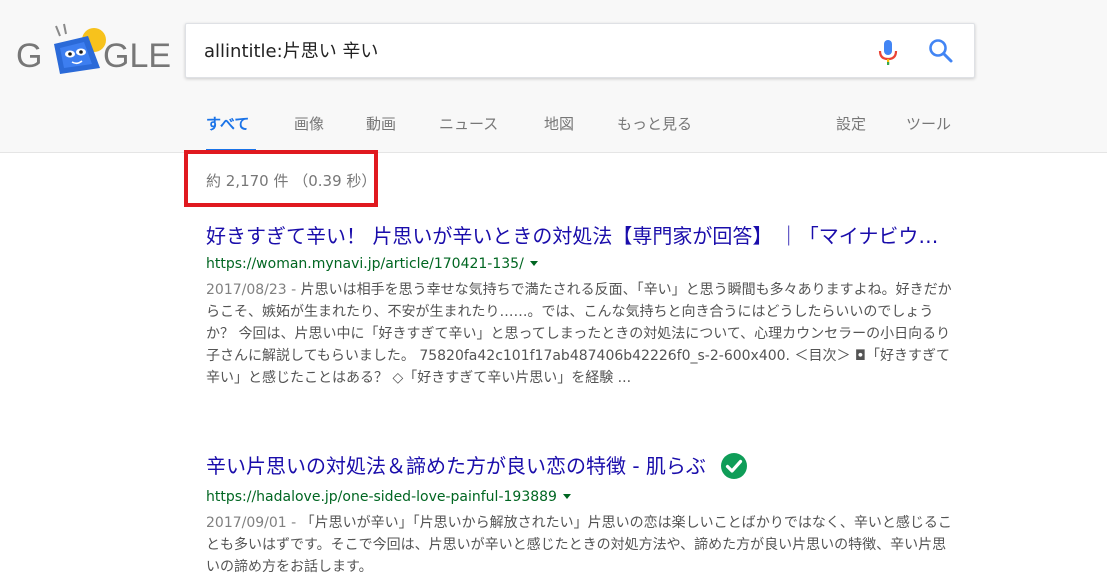 This screenshot has height=583, width=1107. I want to click on search-icon, so click(941, 51).